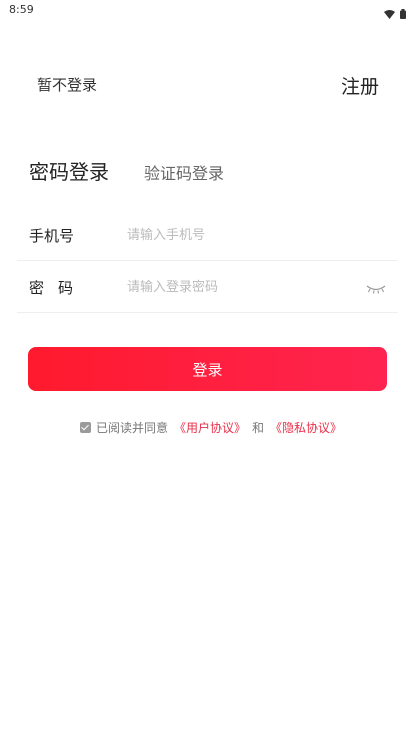 This screenshot has height=738, width=415. I want to click on register-button: 注册, so click(360, 85).